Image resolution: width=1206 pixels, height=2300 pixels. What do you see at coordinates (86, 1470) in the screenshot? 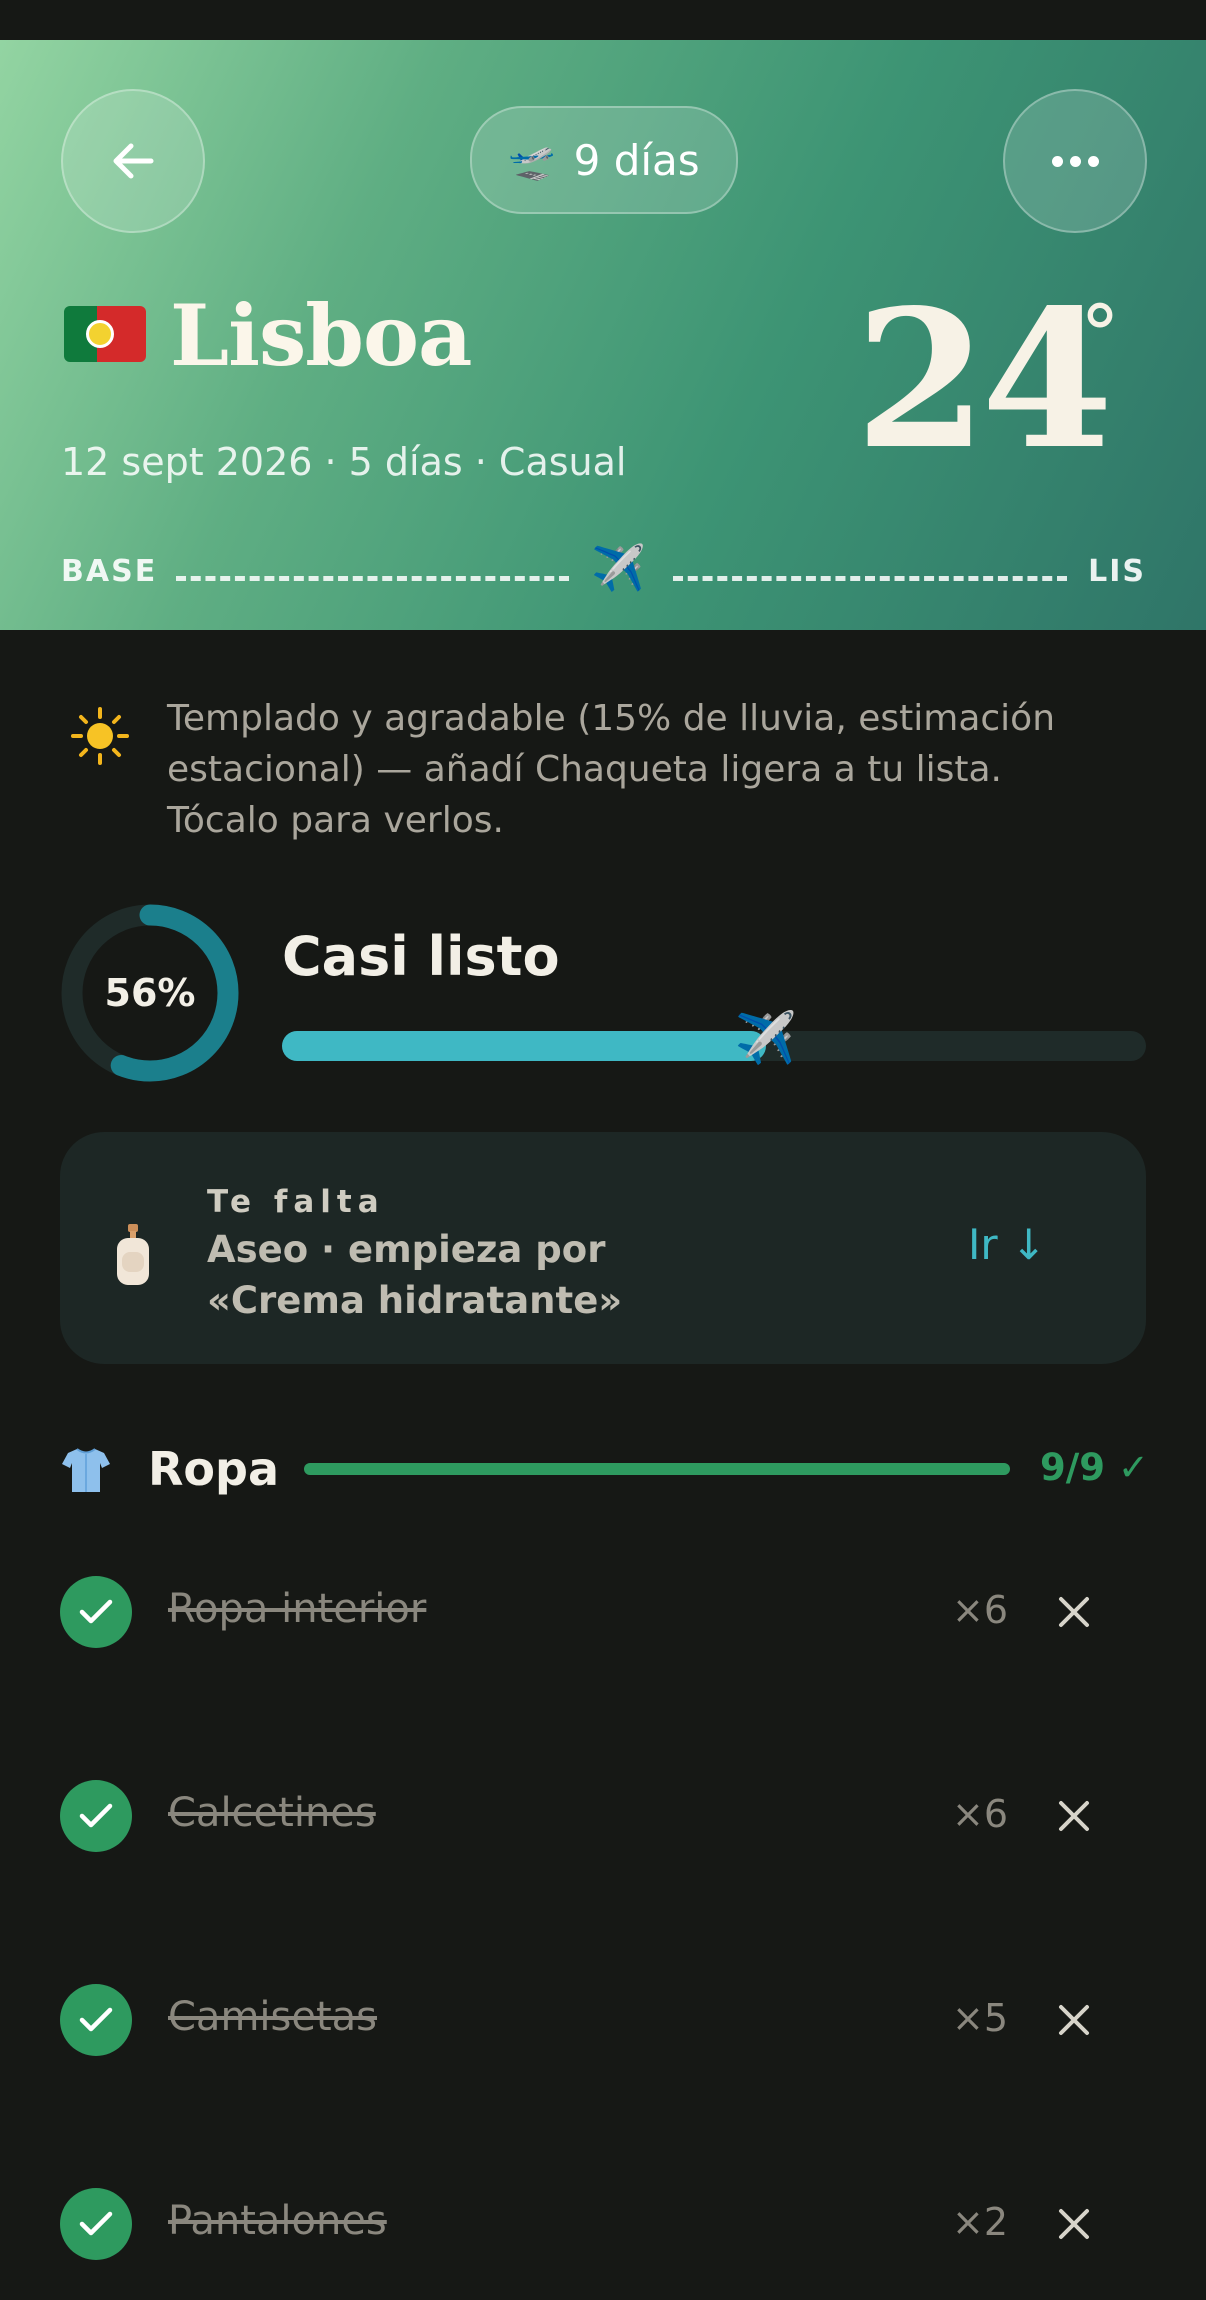
I see `shirt-icon` at bounding box center [86, 1470].